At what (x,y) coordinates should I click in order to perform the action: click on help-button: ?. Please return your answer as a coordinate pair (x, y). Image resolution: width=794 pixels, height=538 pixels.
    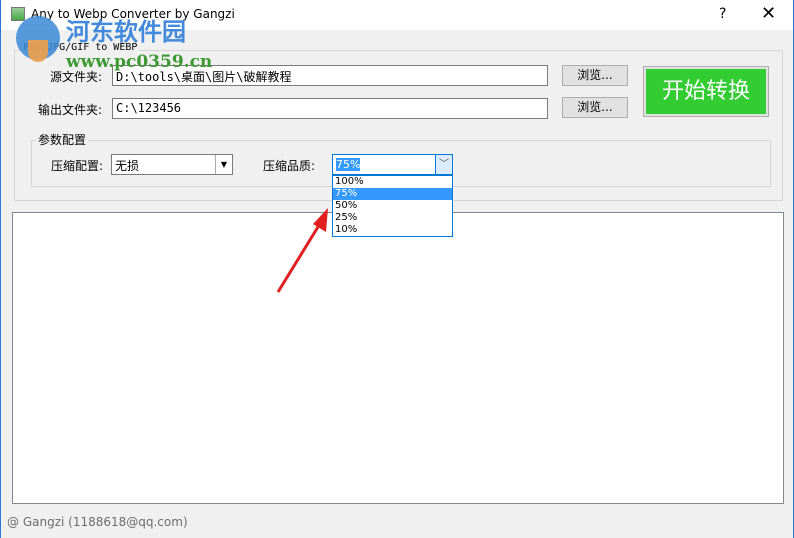
    Looking at the image, I should click on (722, 14).